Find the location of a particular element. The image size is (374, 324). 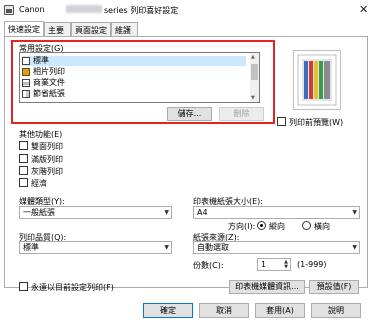

preview-page-graphic is located at coordinates (317, 80).